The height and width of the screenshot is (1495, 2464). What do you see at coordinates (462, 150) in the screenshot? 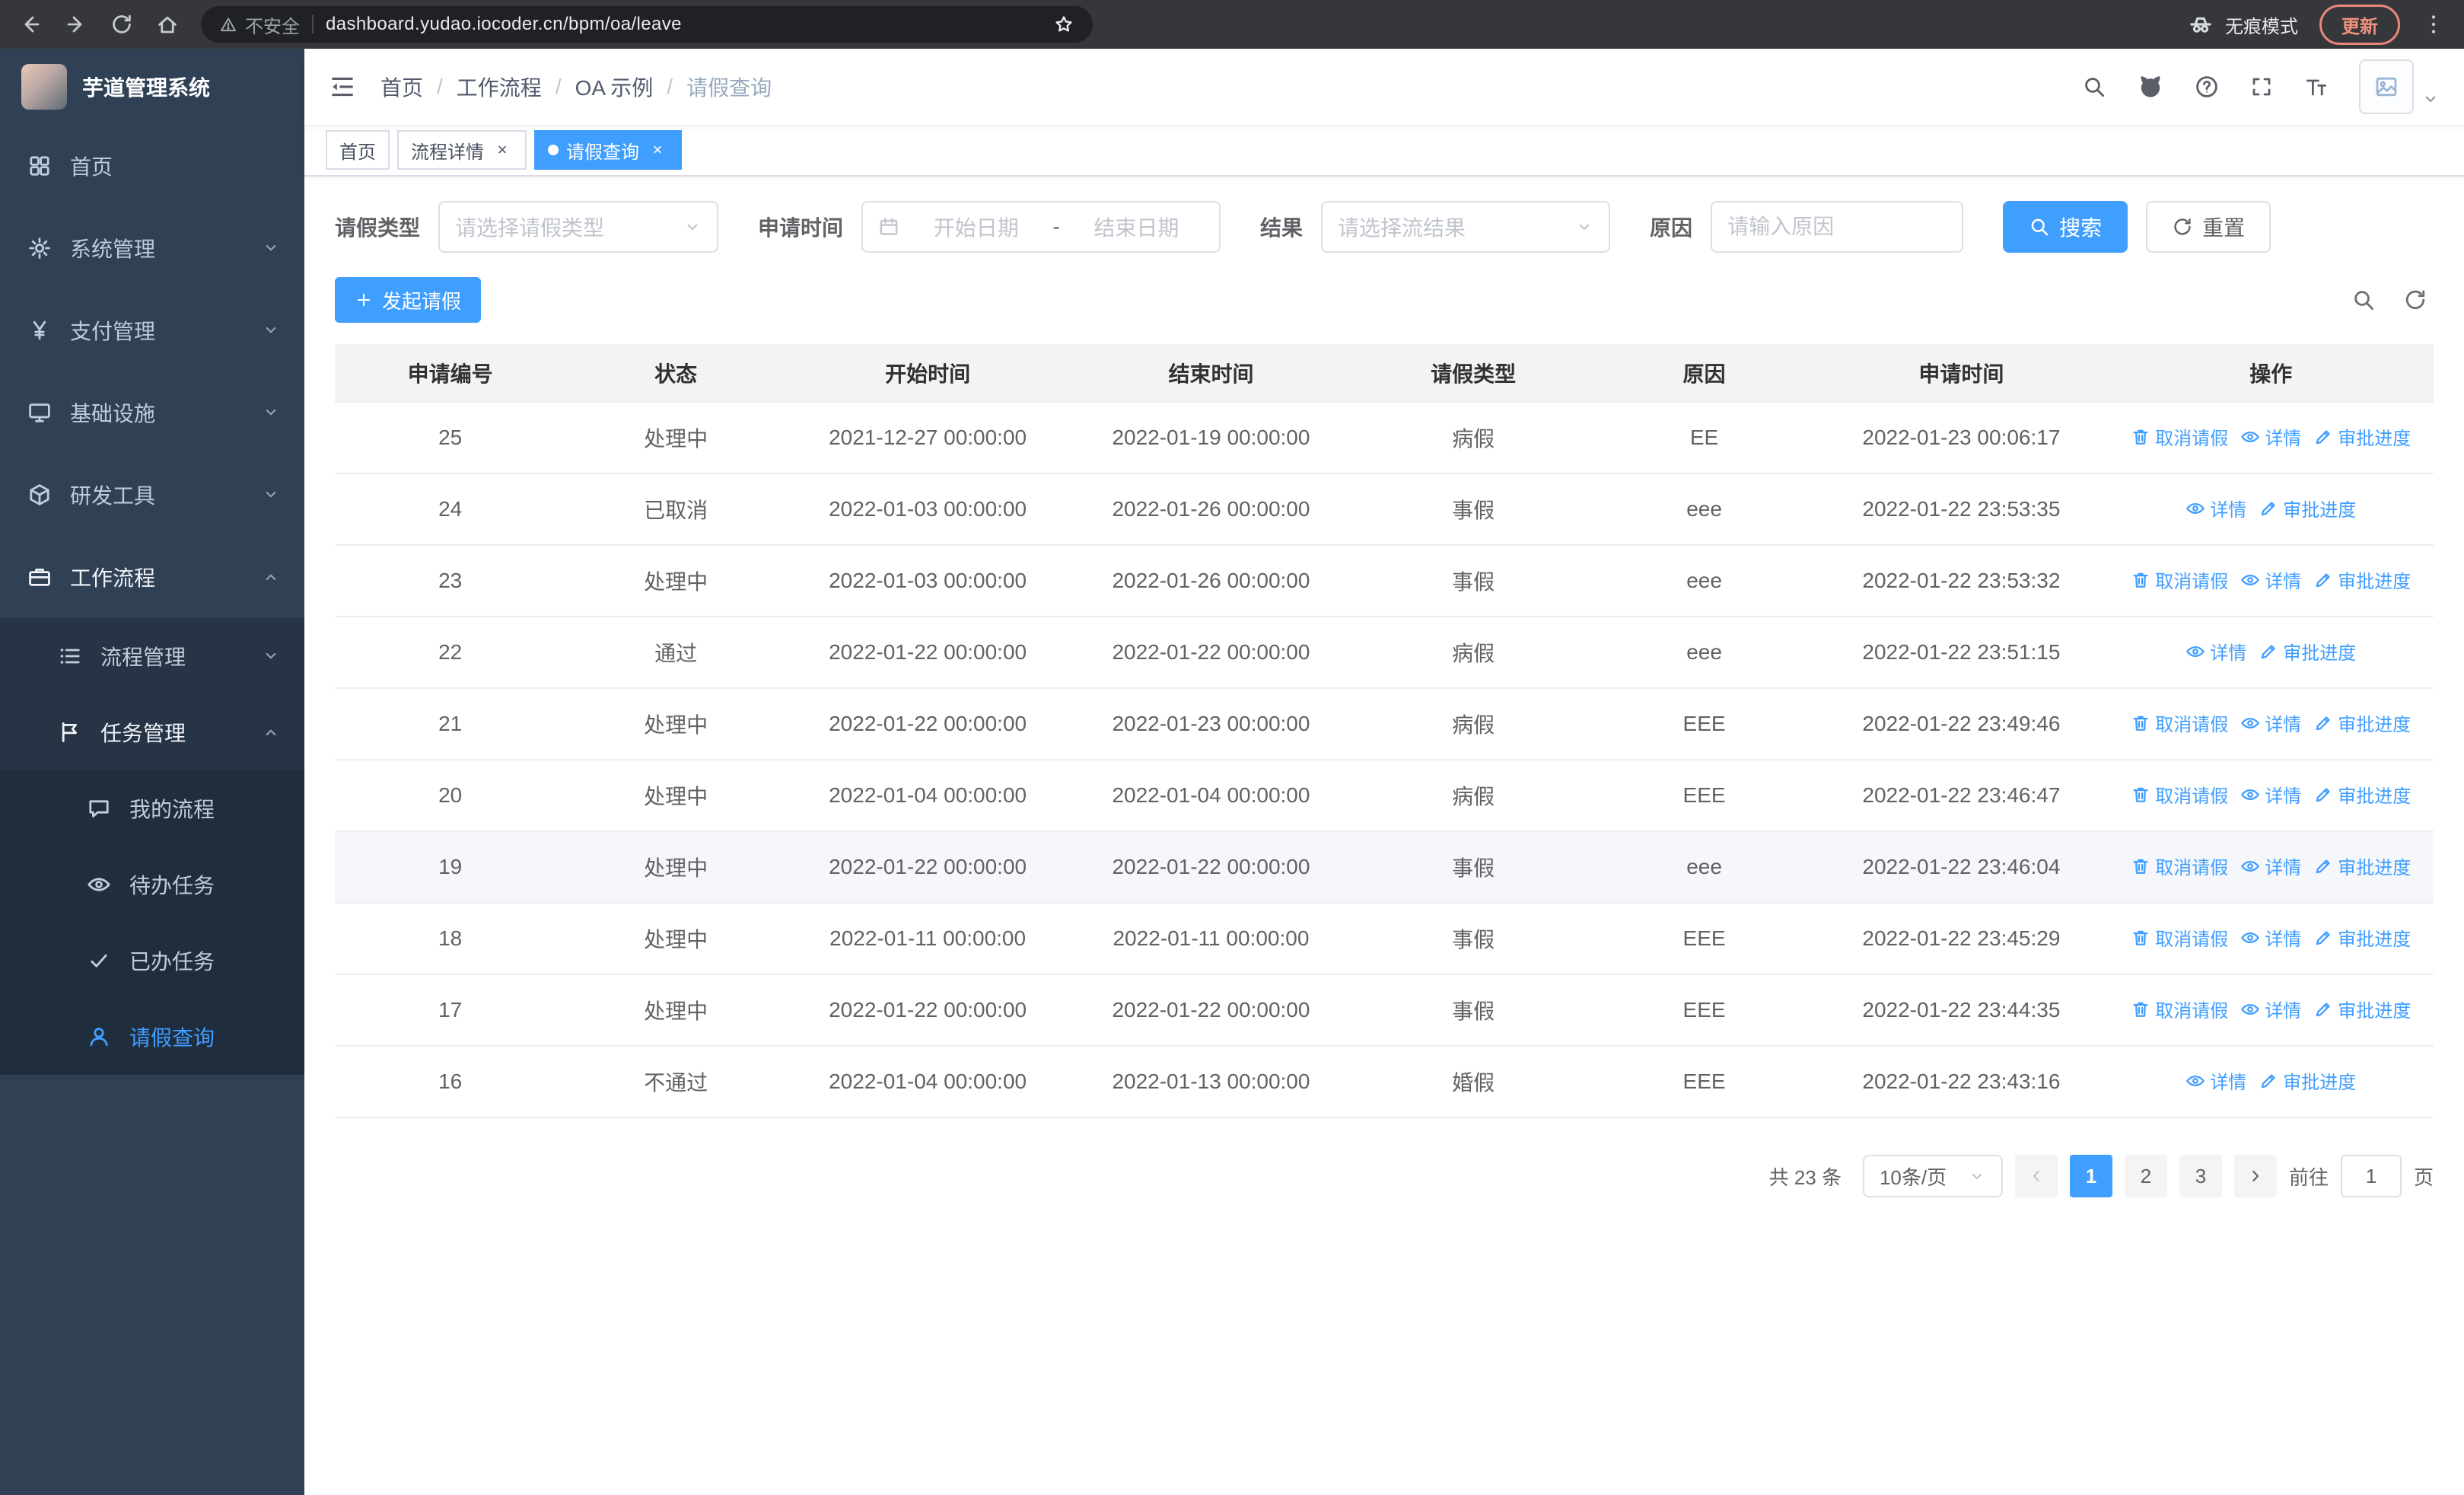
I see `tag-process-detail: 流程详情 ×` at bounding box center [462, 150].